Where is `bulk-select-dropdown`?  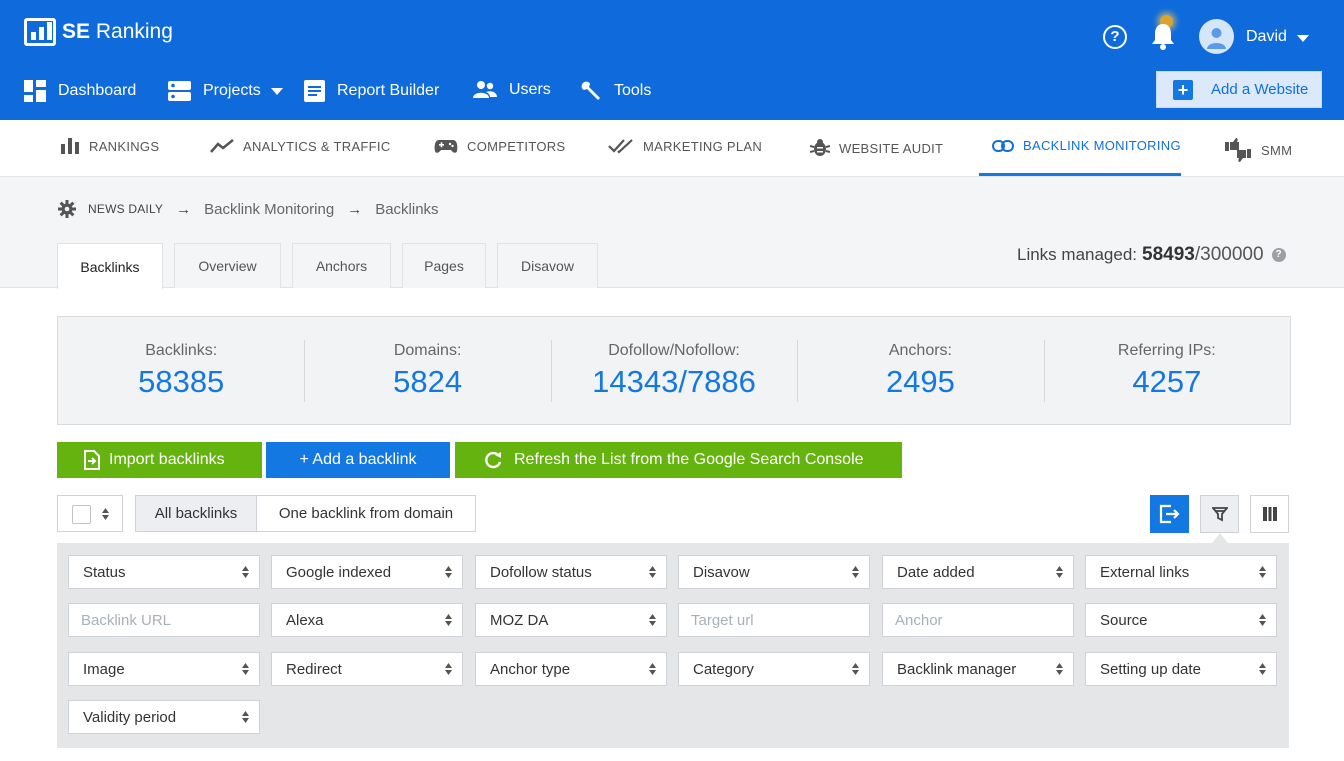 bulk-select-dropdown is located at coordinates (90, 513).